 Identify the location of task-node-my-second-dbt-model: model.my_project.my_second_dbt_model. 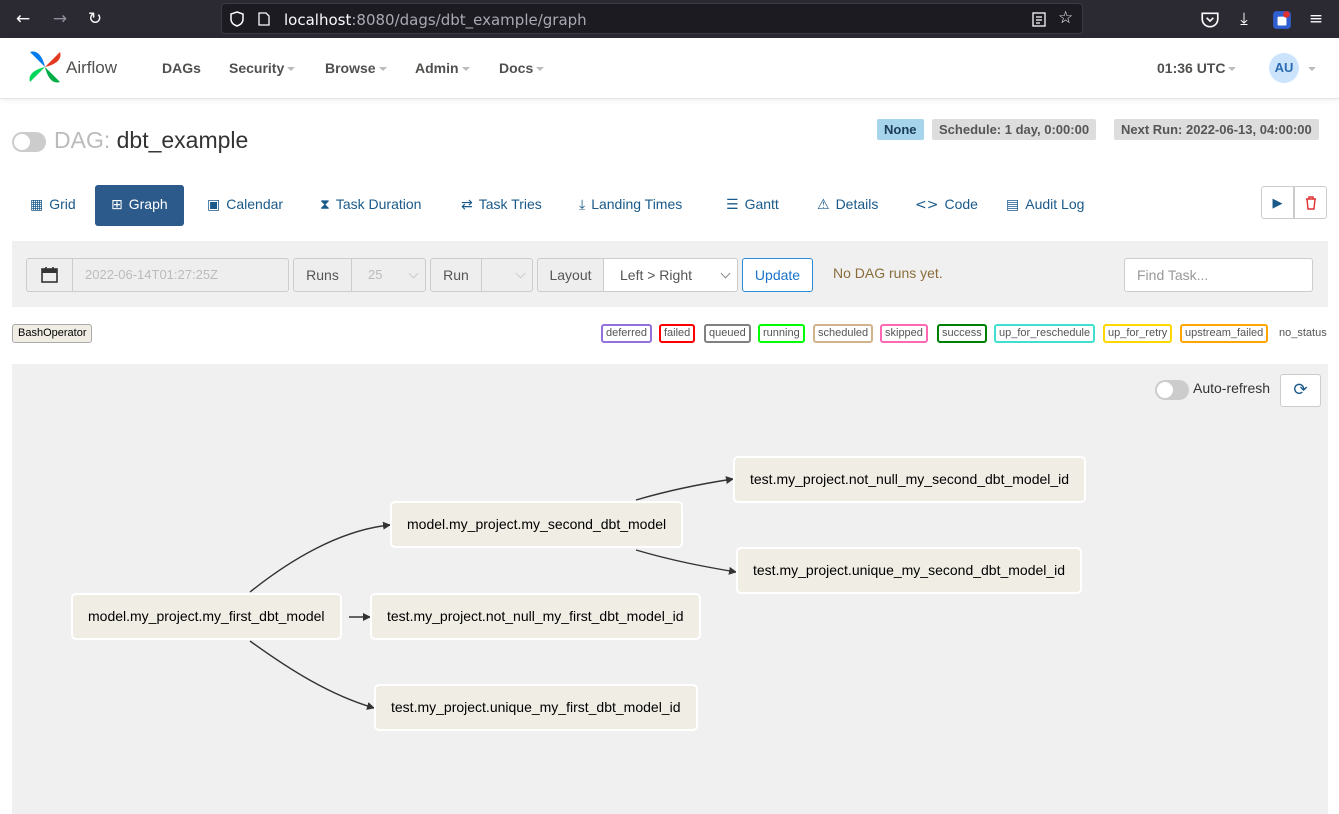
(537, 524).